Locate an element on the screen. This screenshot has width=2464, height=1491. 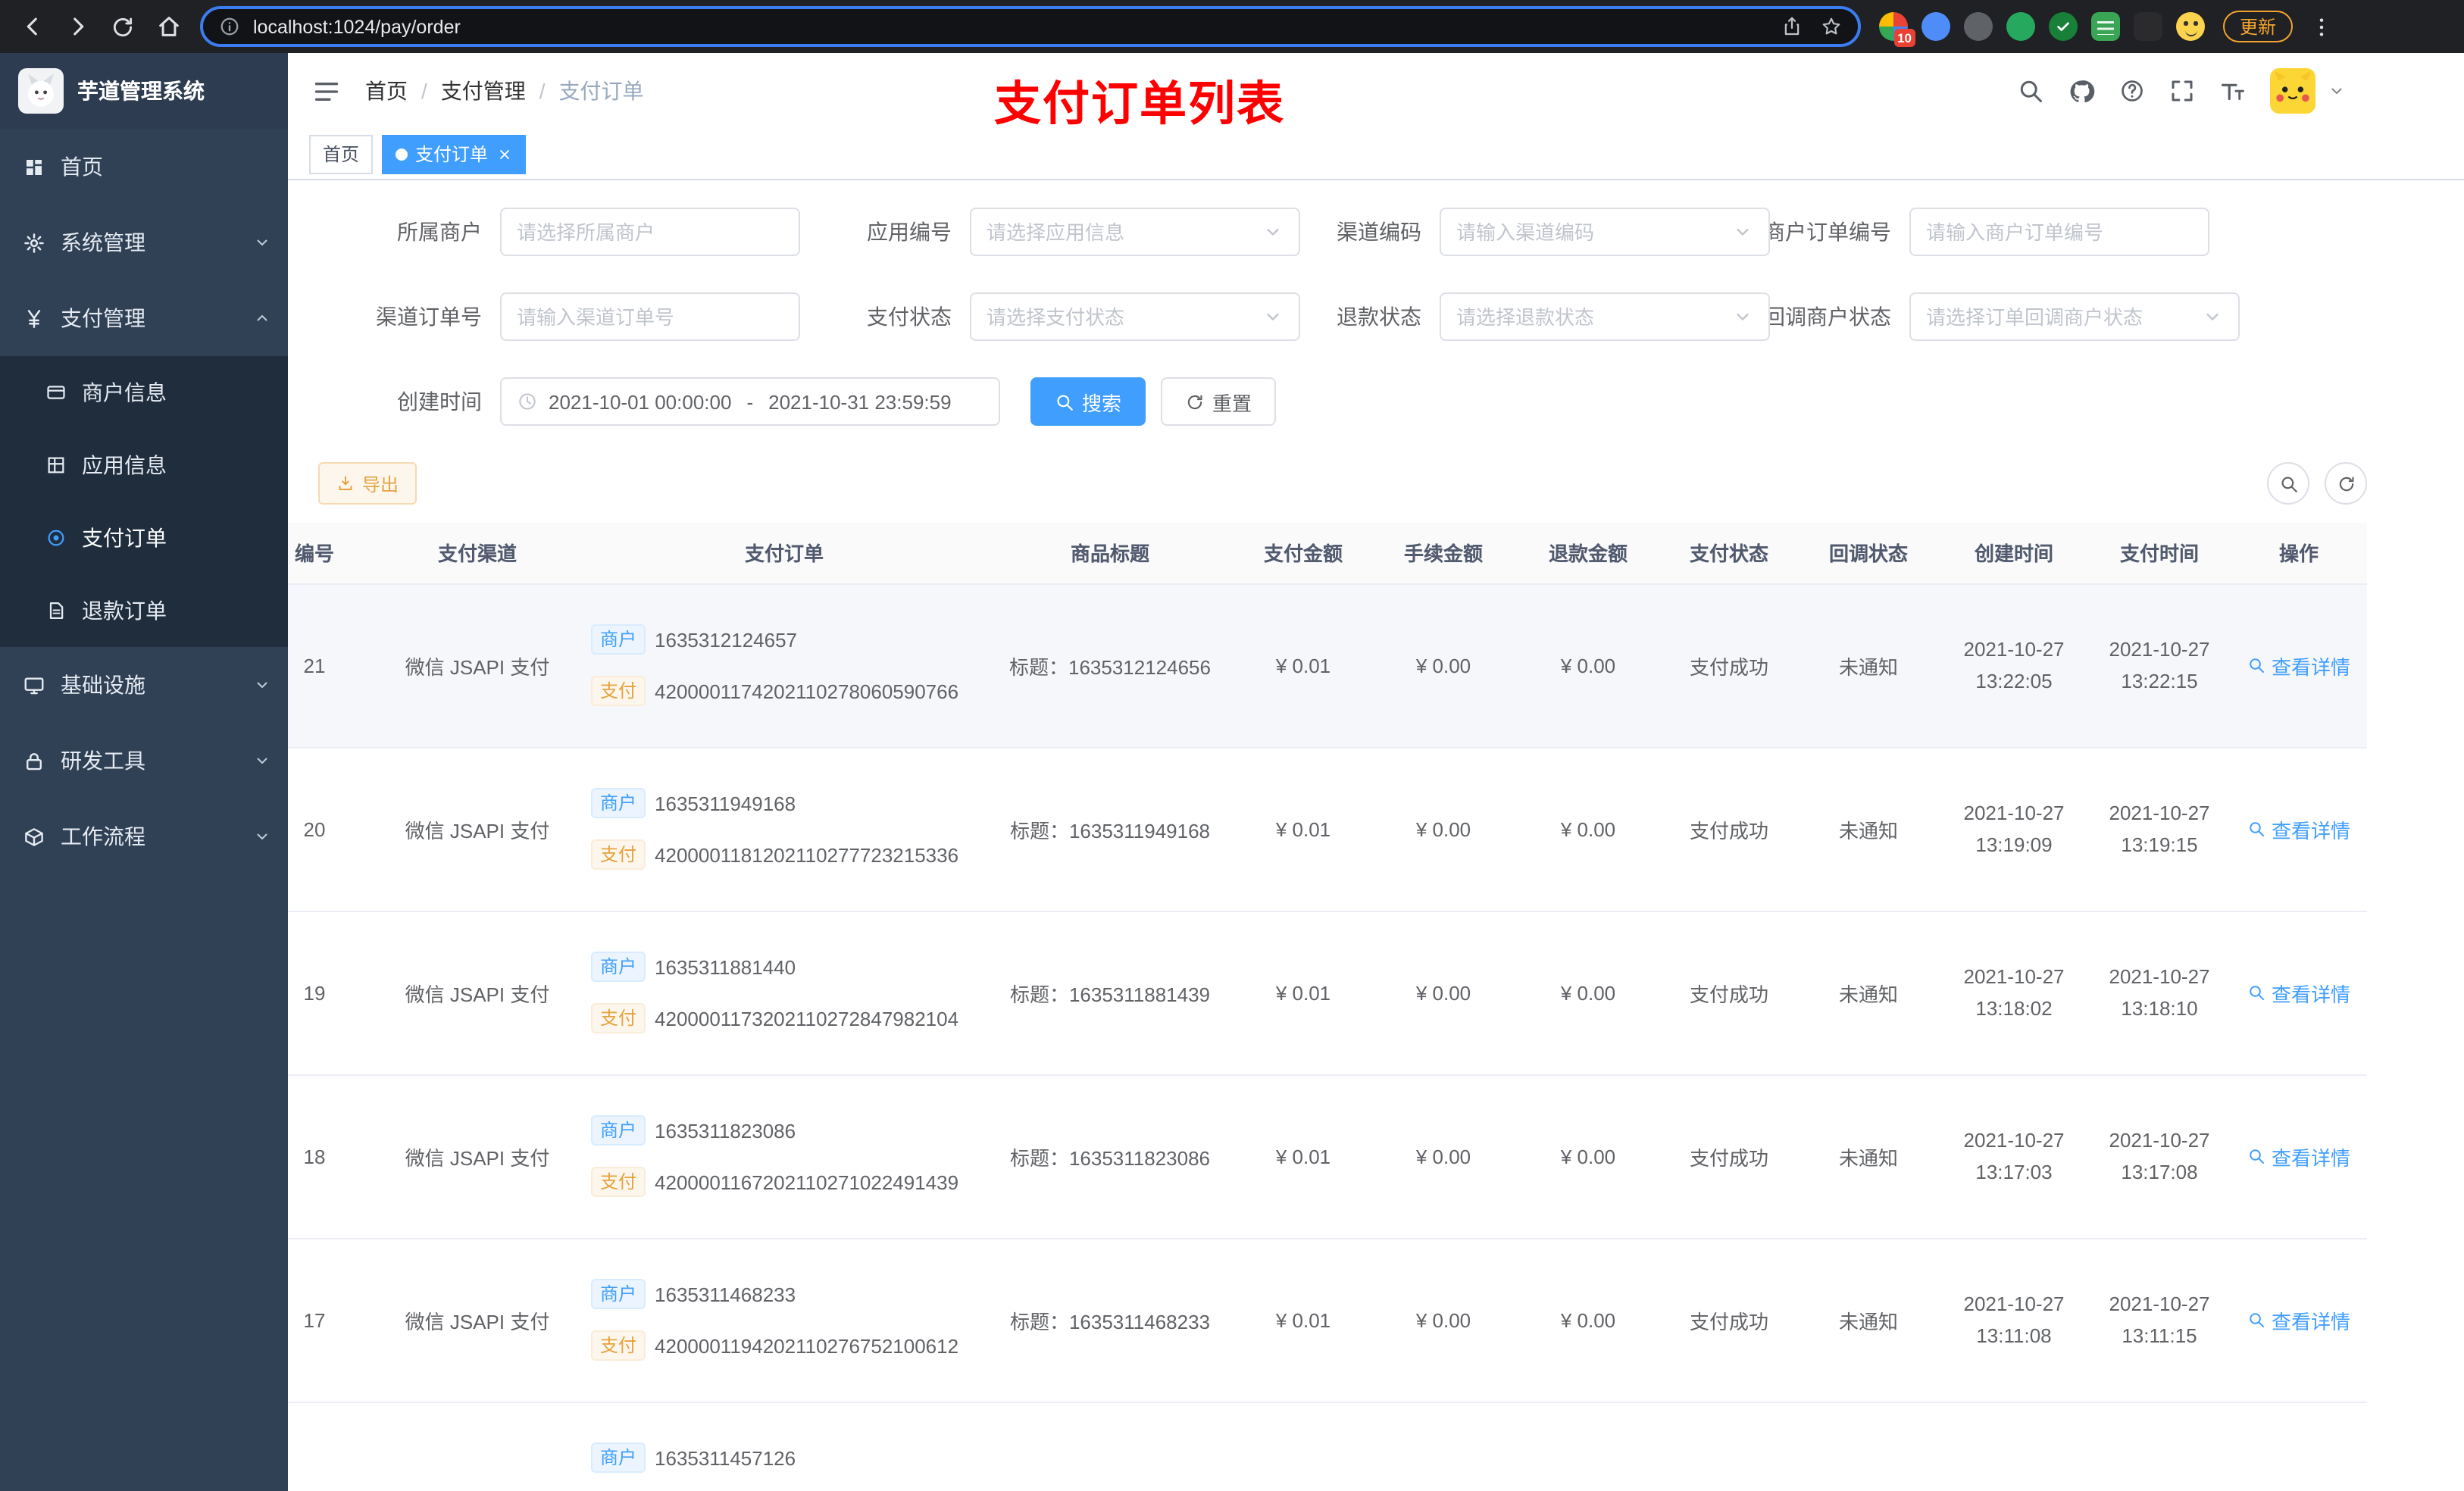
cell-status is located at coordinates (1729, 1446).